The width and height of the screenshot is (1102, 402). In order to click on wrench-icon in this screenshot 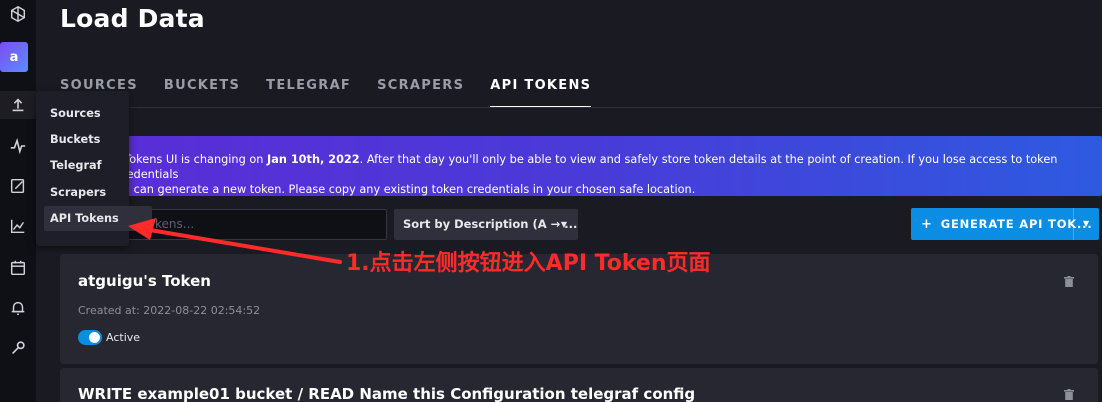, I will do `click(18, 348)`.